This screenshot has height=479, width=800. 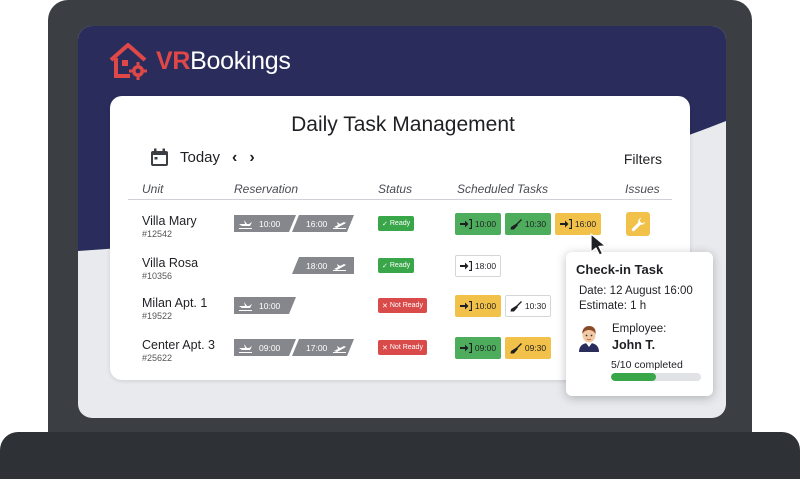 What do you see at coordinates (647, 365) in the screenshot?
I see `progress-text: 5/10 completed` at bounding box center [647, 365].